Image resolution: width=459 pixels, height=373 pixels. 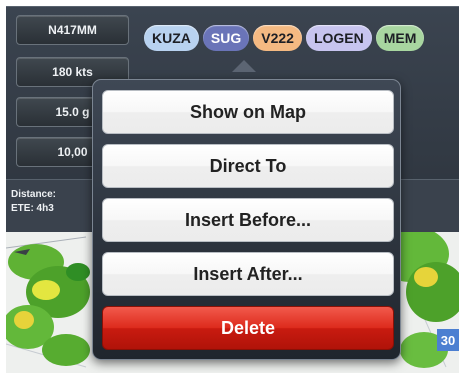 What do you see at coordinates (277, 38) in the screenshot?
I see `waypoint-chip-v222: V222` at bounding box center [277, 38].